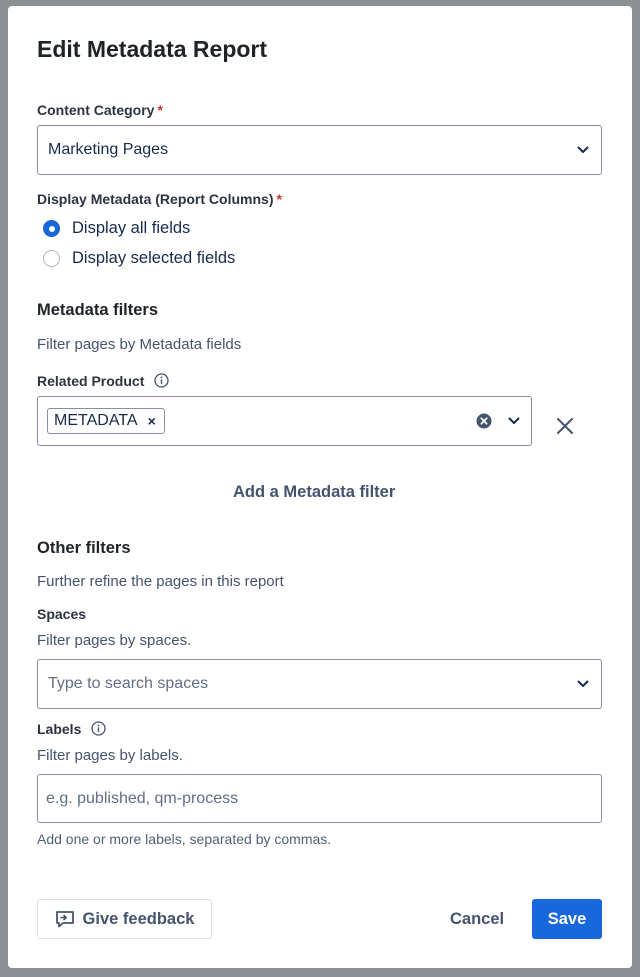 The image size is (640, 977). Describe the element at coordinates (152, 421) in the screenshot. I see `remove-tag-icon: ×` at that location.